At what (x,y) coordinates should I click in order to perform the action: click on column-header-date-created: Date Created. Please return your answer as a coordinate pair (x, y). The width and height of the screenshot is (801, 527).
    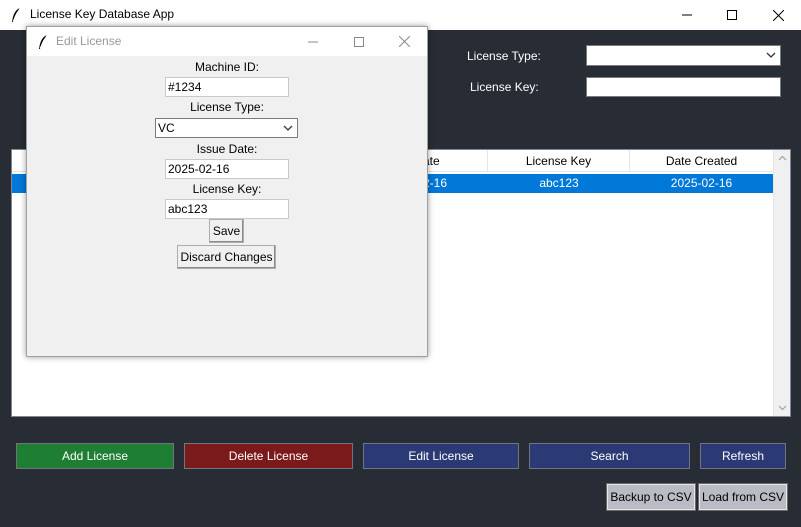
    Looking at the image, I should click on (701, 161).